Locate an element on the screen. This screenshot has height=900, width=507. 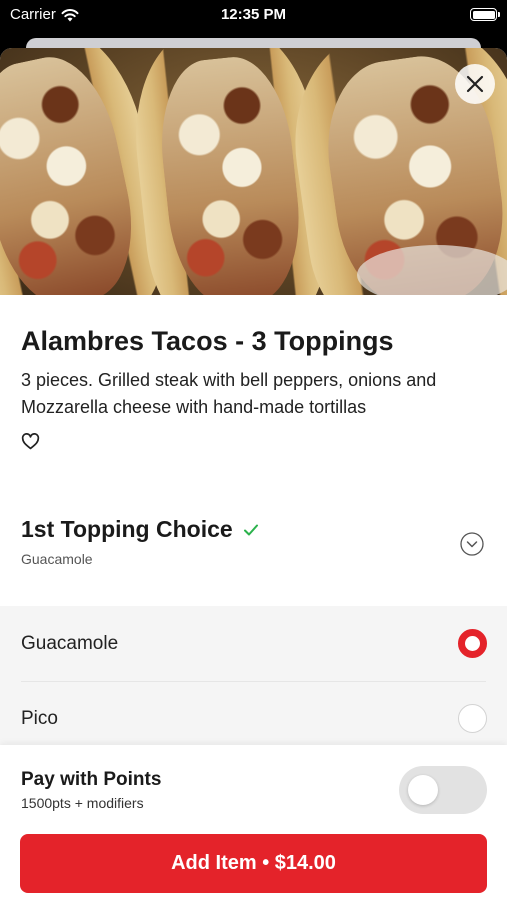
topping-option-guacamole: Guacamole is located at coordinates (253, 643).